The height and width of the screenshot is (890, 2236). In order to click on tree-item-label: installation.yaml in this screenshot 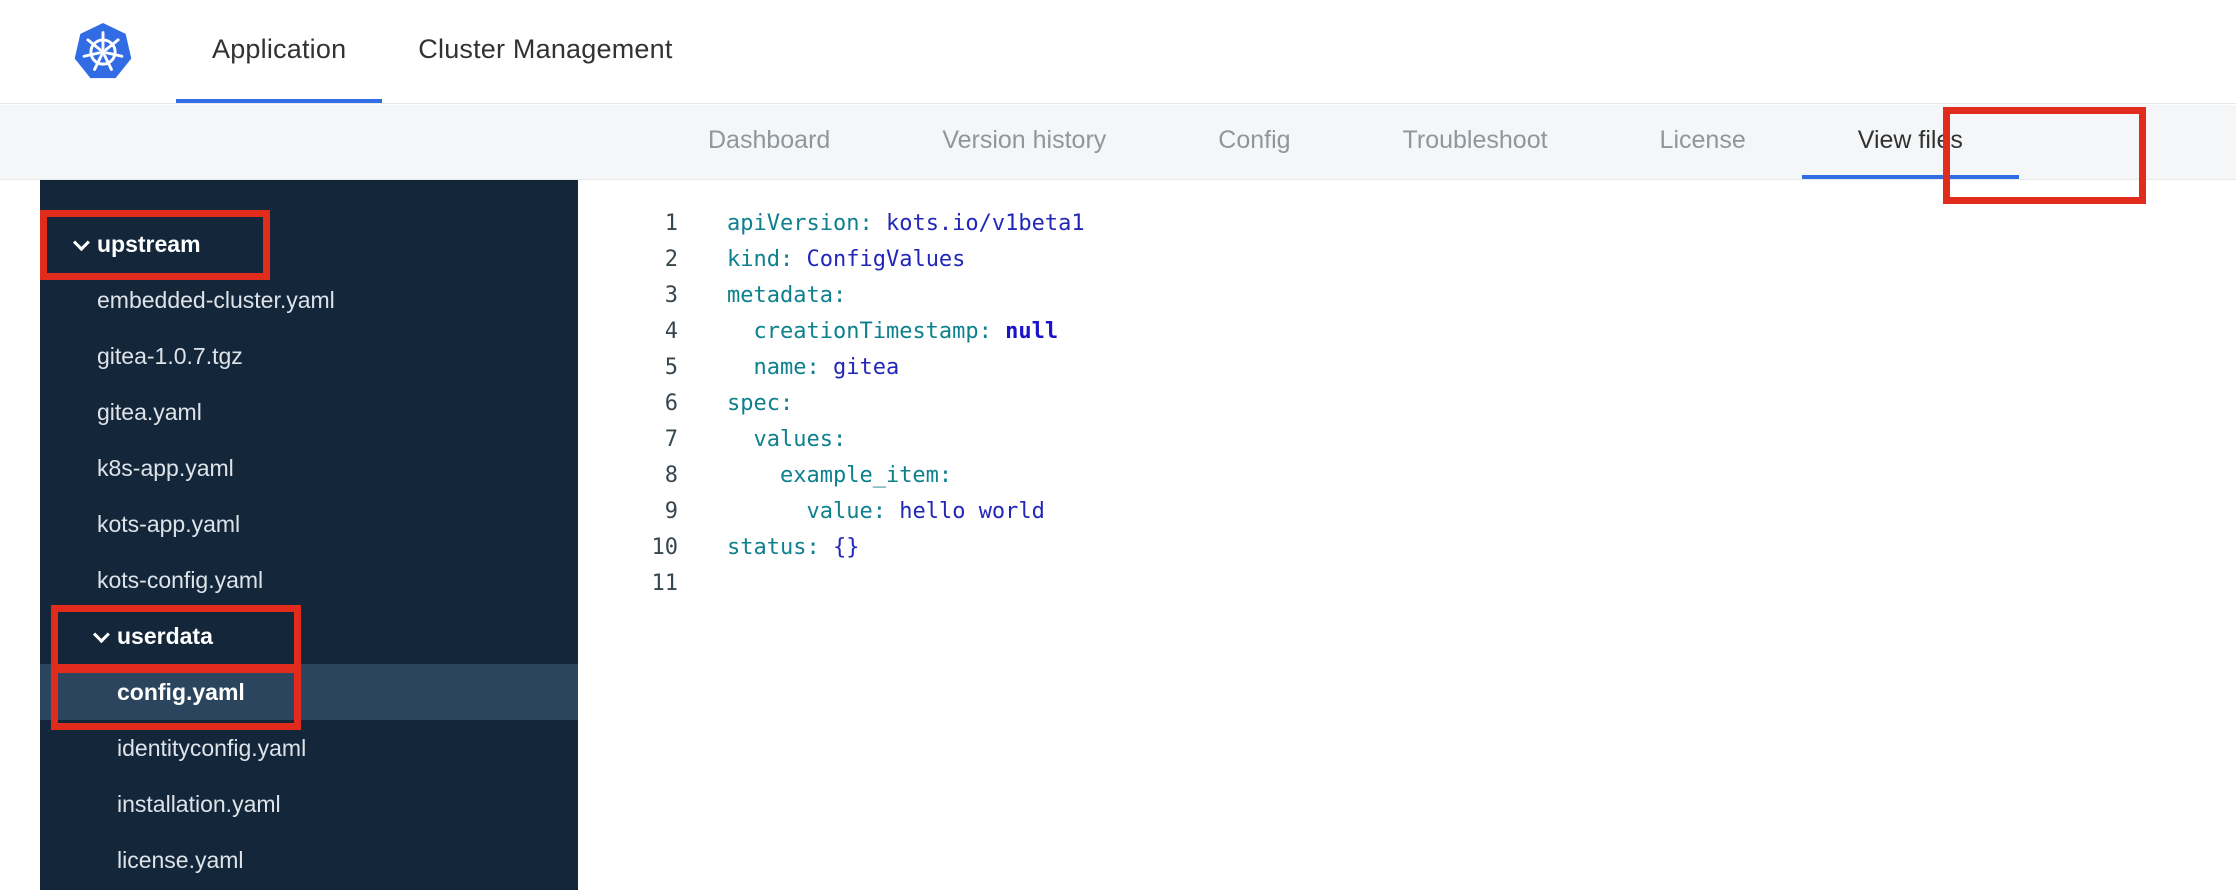, I will do `click(199, 803)`.